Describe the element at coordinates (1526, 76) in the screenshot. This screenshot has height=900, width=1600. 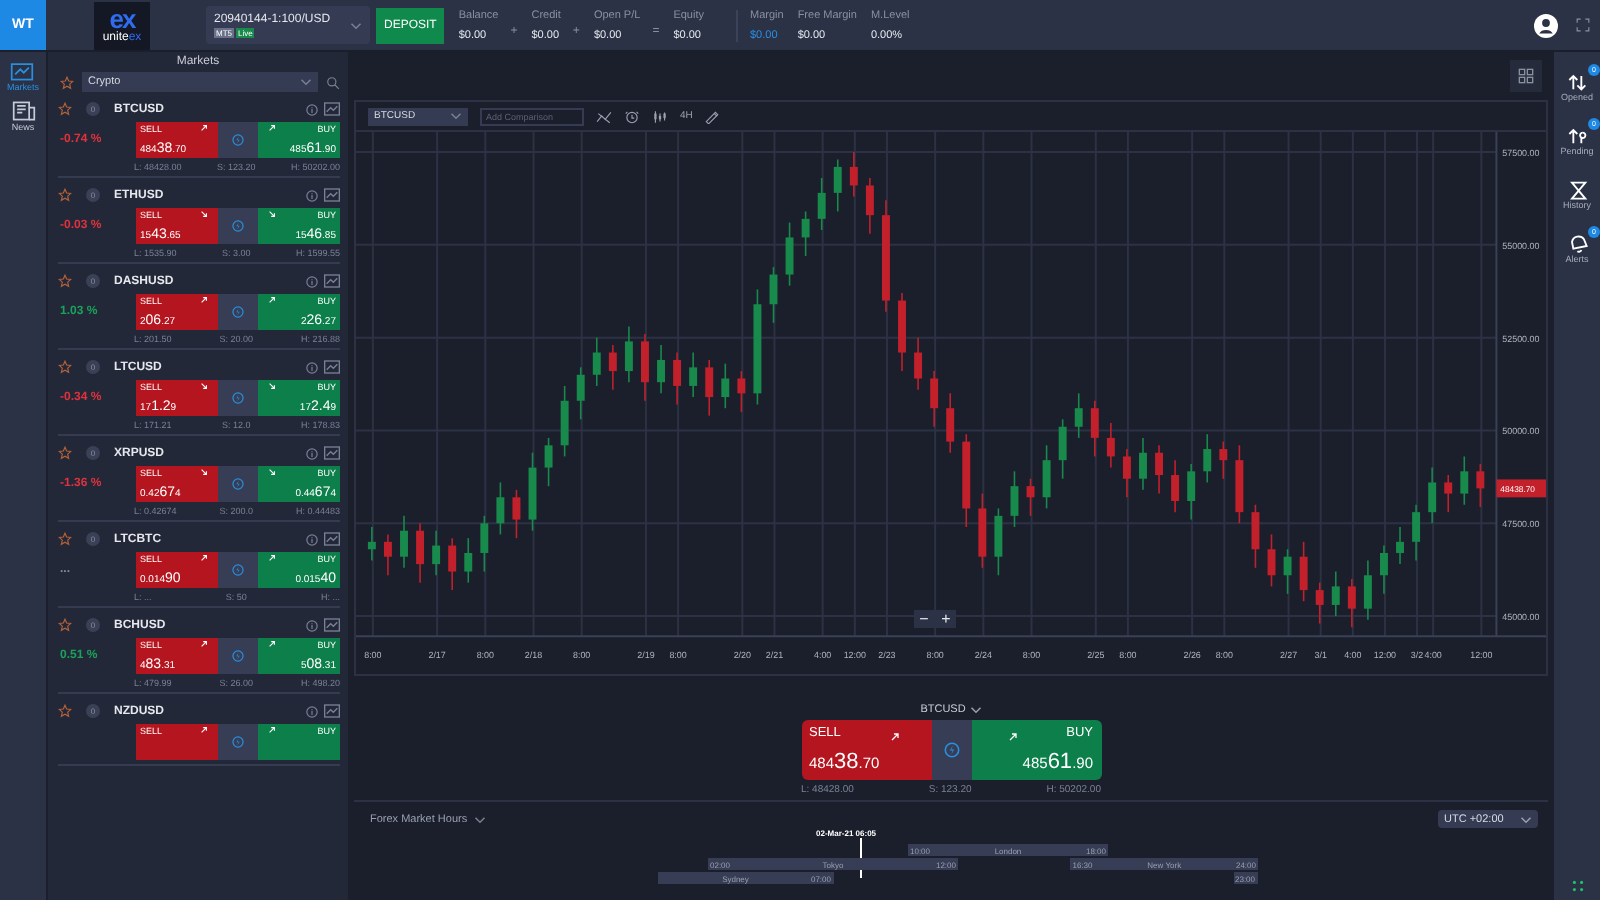
I see `layout-grid-icon` at that location.